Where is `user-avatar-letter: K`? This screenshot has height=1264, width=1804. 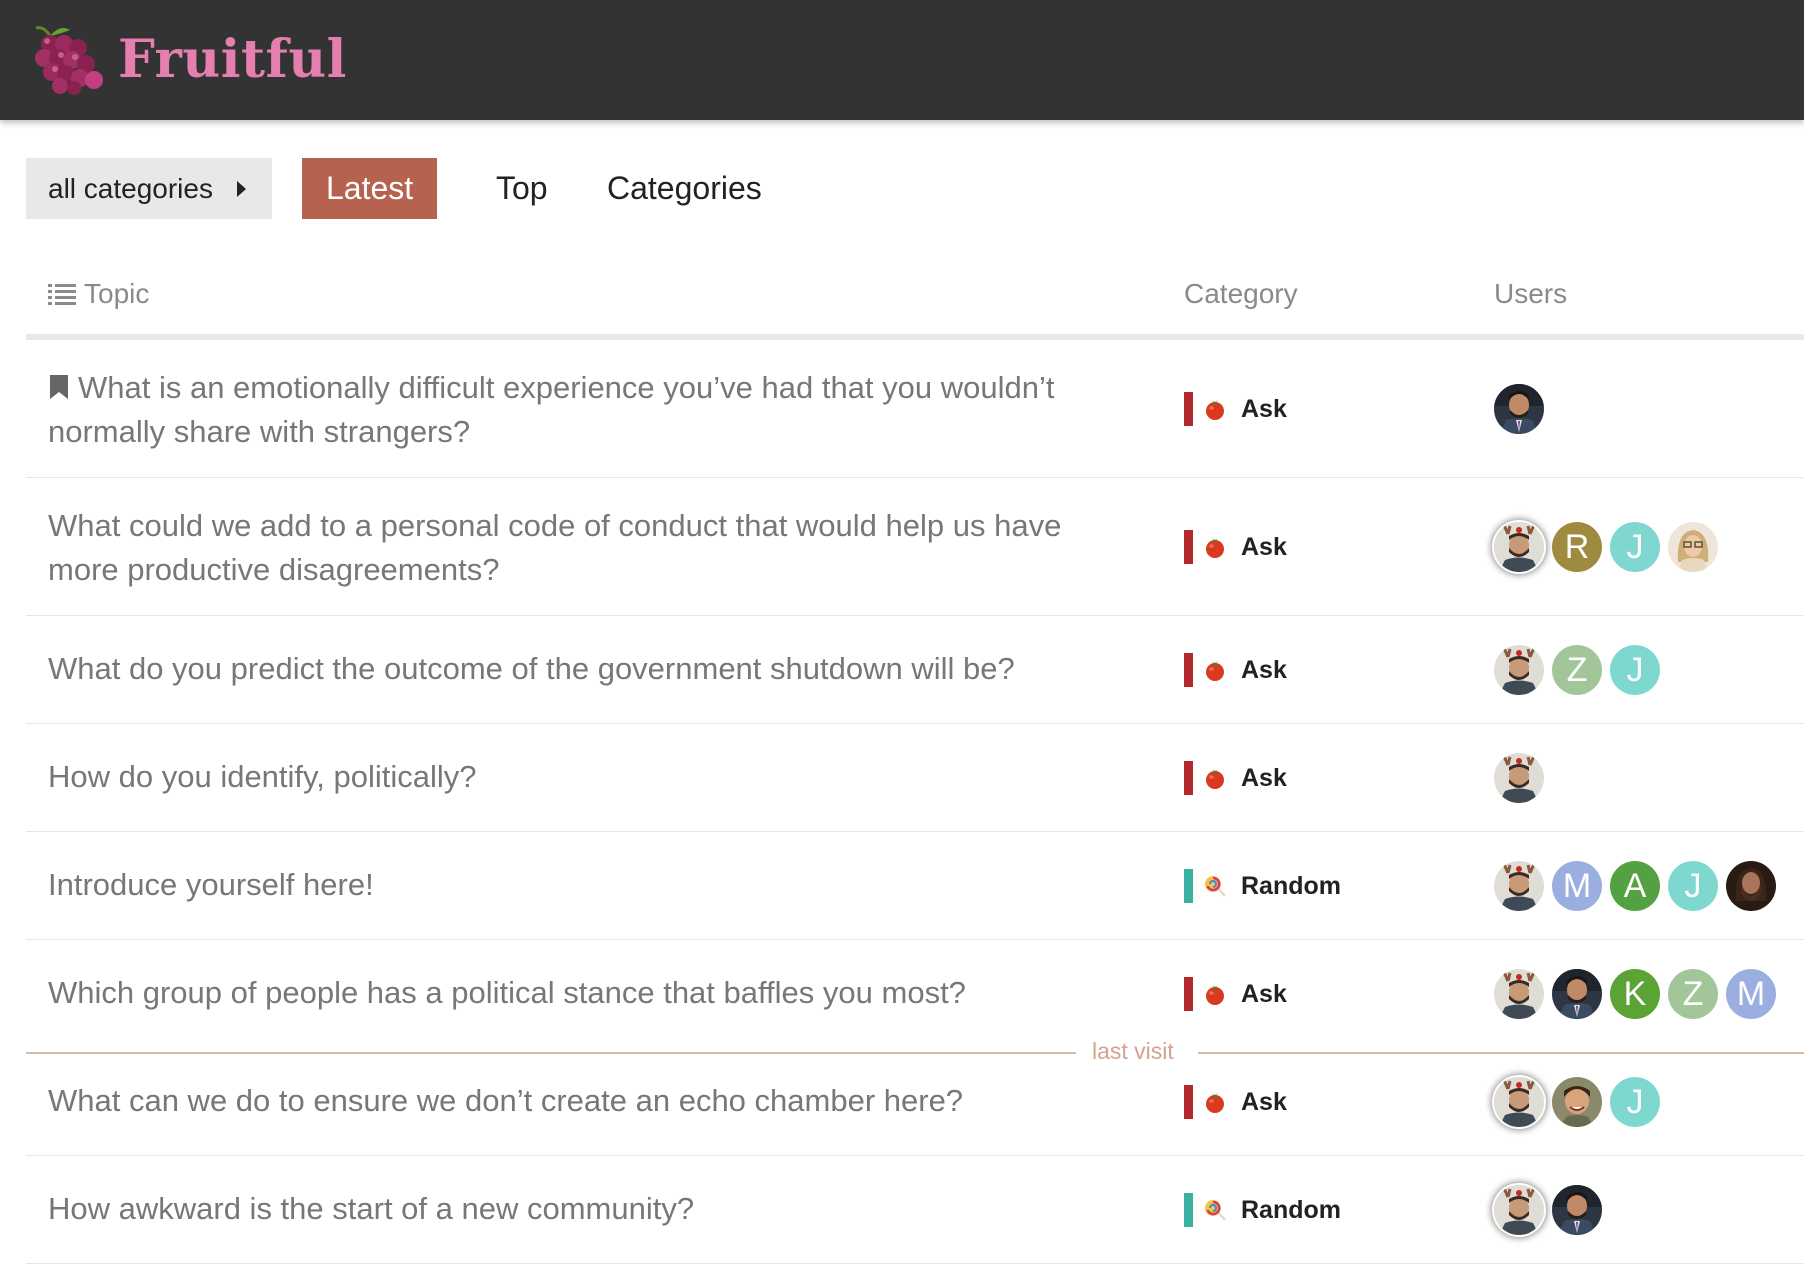 user-avatar-letter: K is located at coordinates (1635, 994).